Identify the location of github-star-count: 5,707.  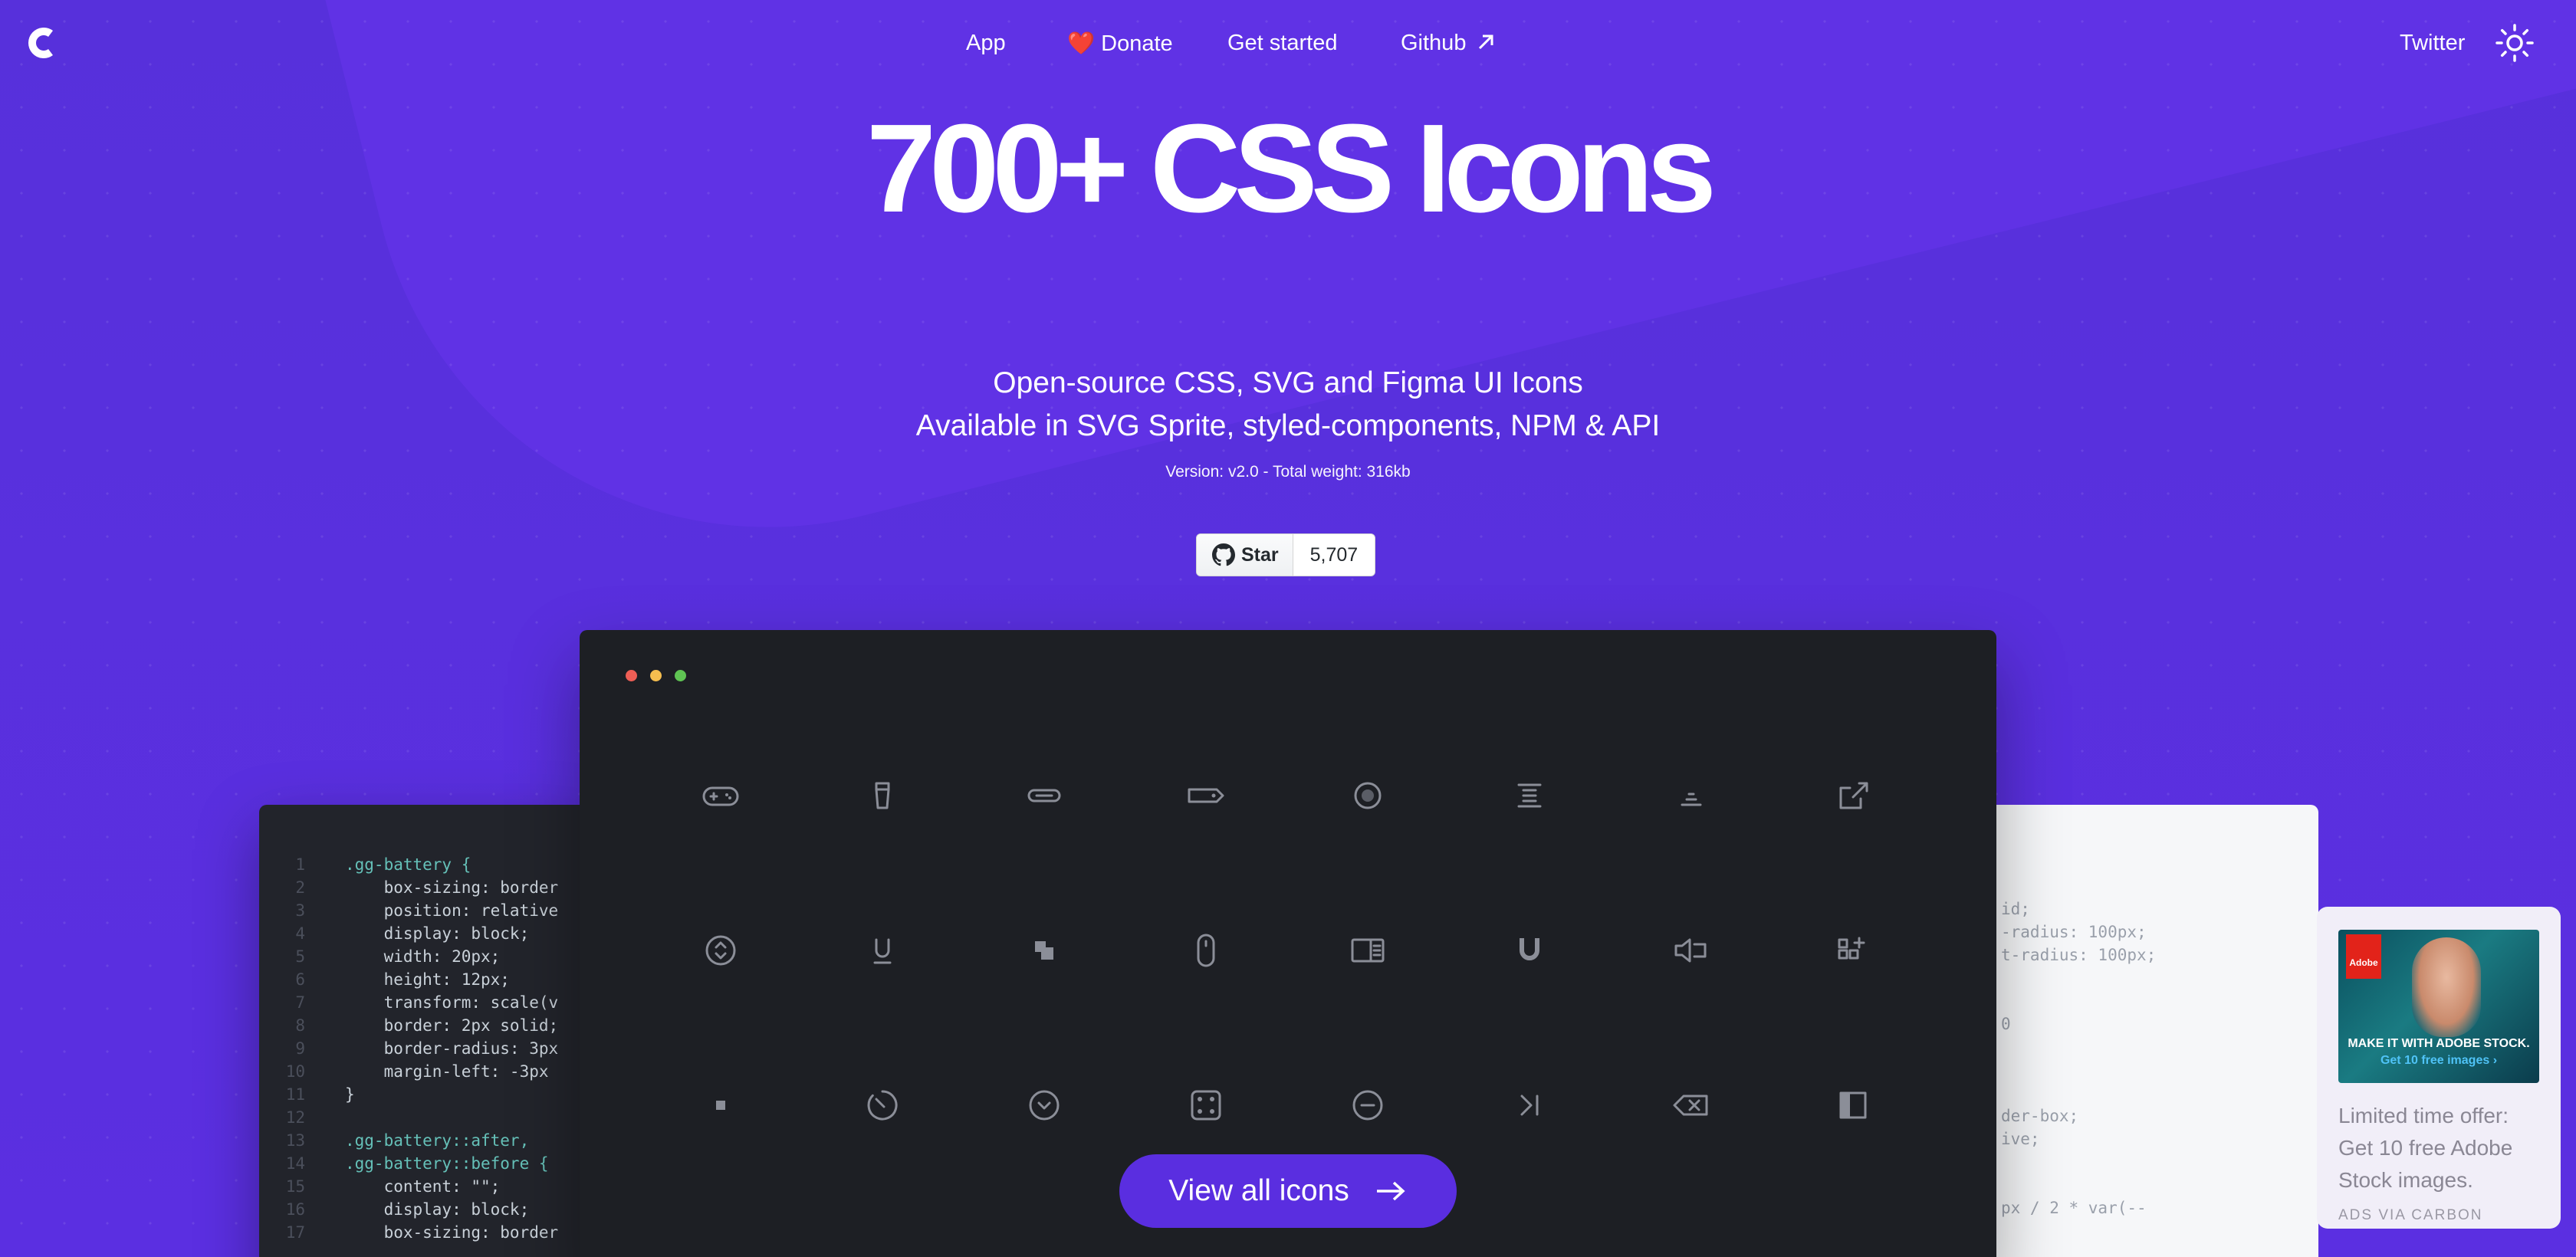
(1334, 555).